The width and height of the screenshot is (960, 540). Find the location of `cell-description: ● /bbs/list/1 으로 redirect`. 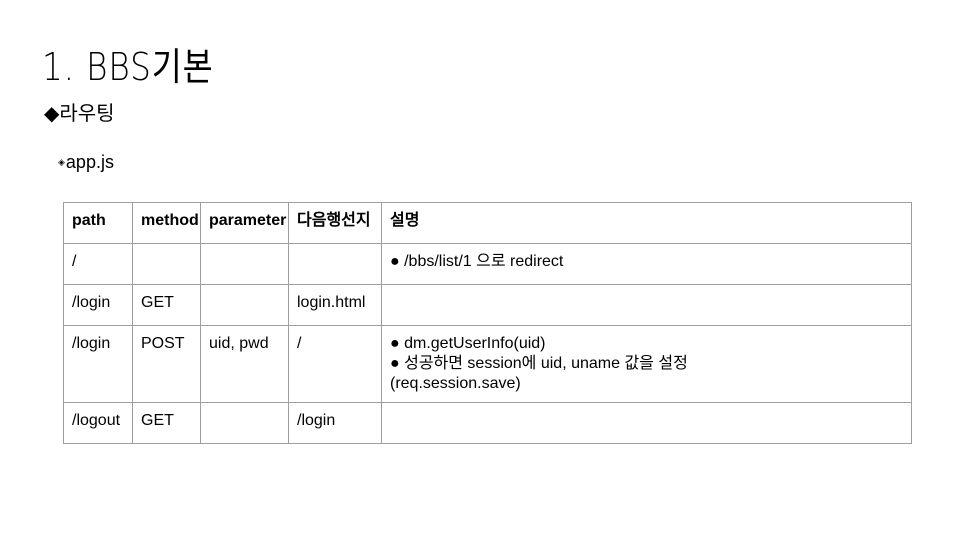

cell-description: ● /bbs/list/1 으로 redirect is located at coordinates (646, 264).